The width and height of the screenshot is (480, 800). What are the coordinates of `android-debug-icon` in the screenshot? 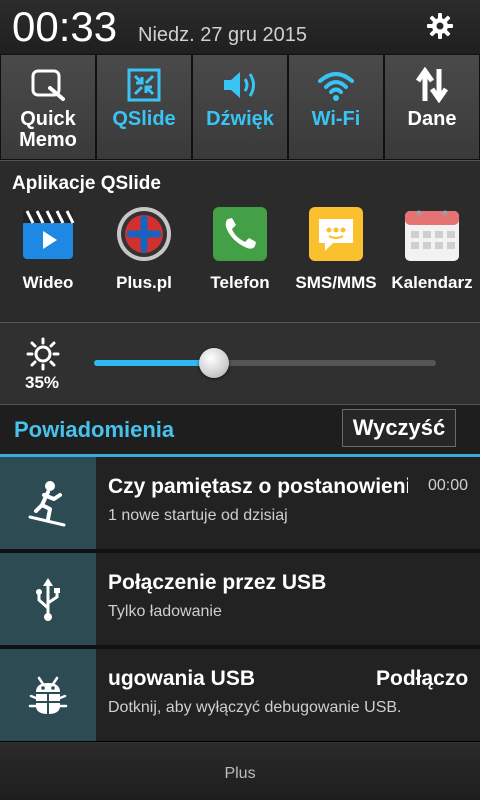 It's located at (48, 695).